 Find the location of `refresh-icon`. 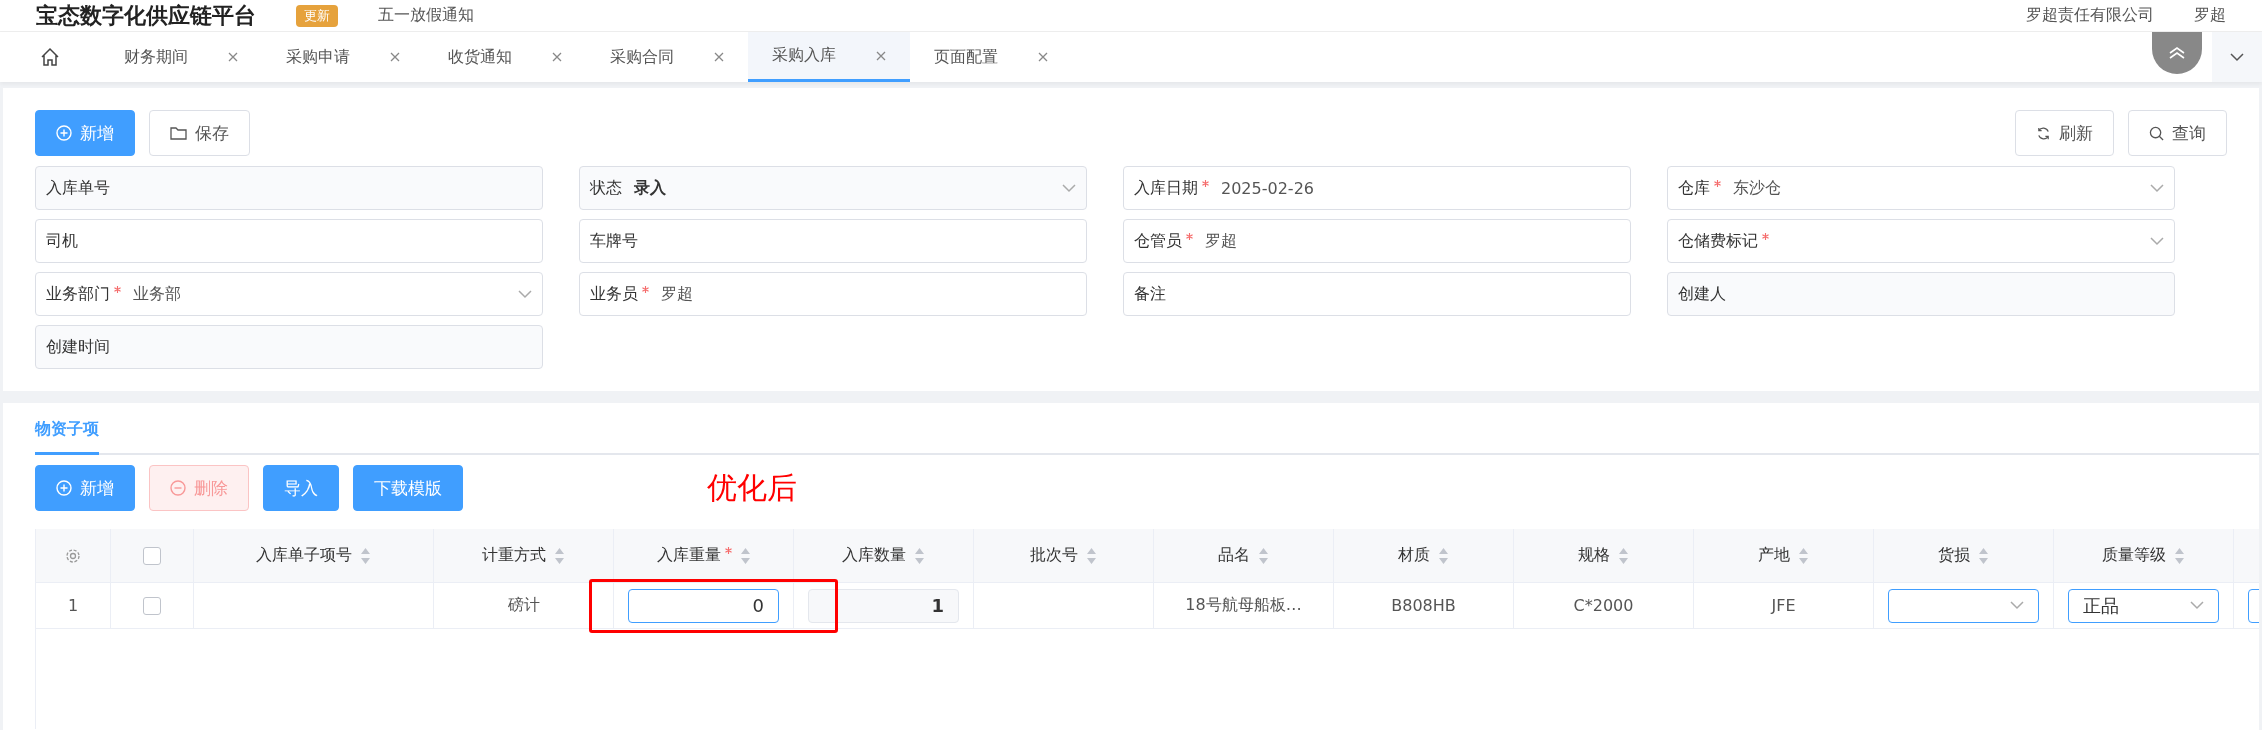

refresh-icon is located at coordinates (2043, 133).